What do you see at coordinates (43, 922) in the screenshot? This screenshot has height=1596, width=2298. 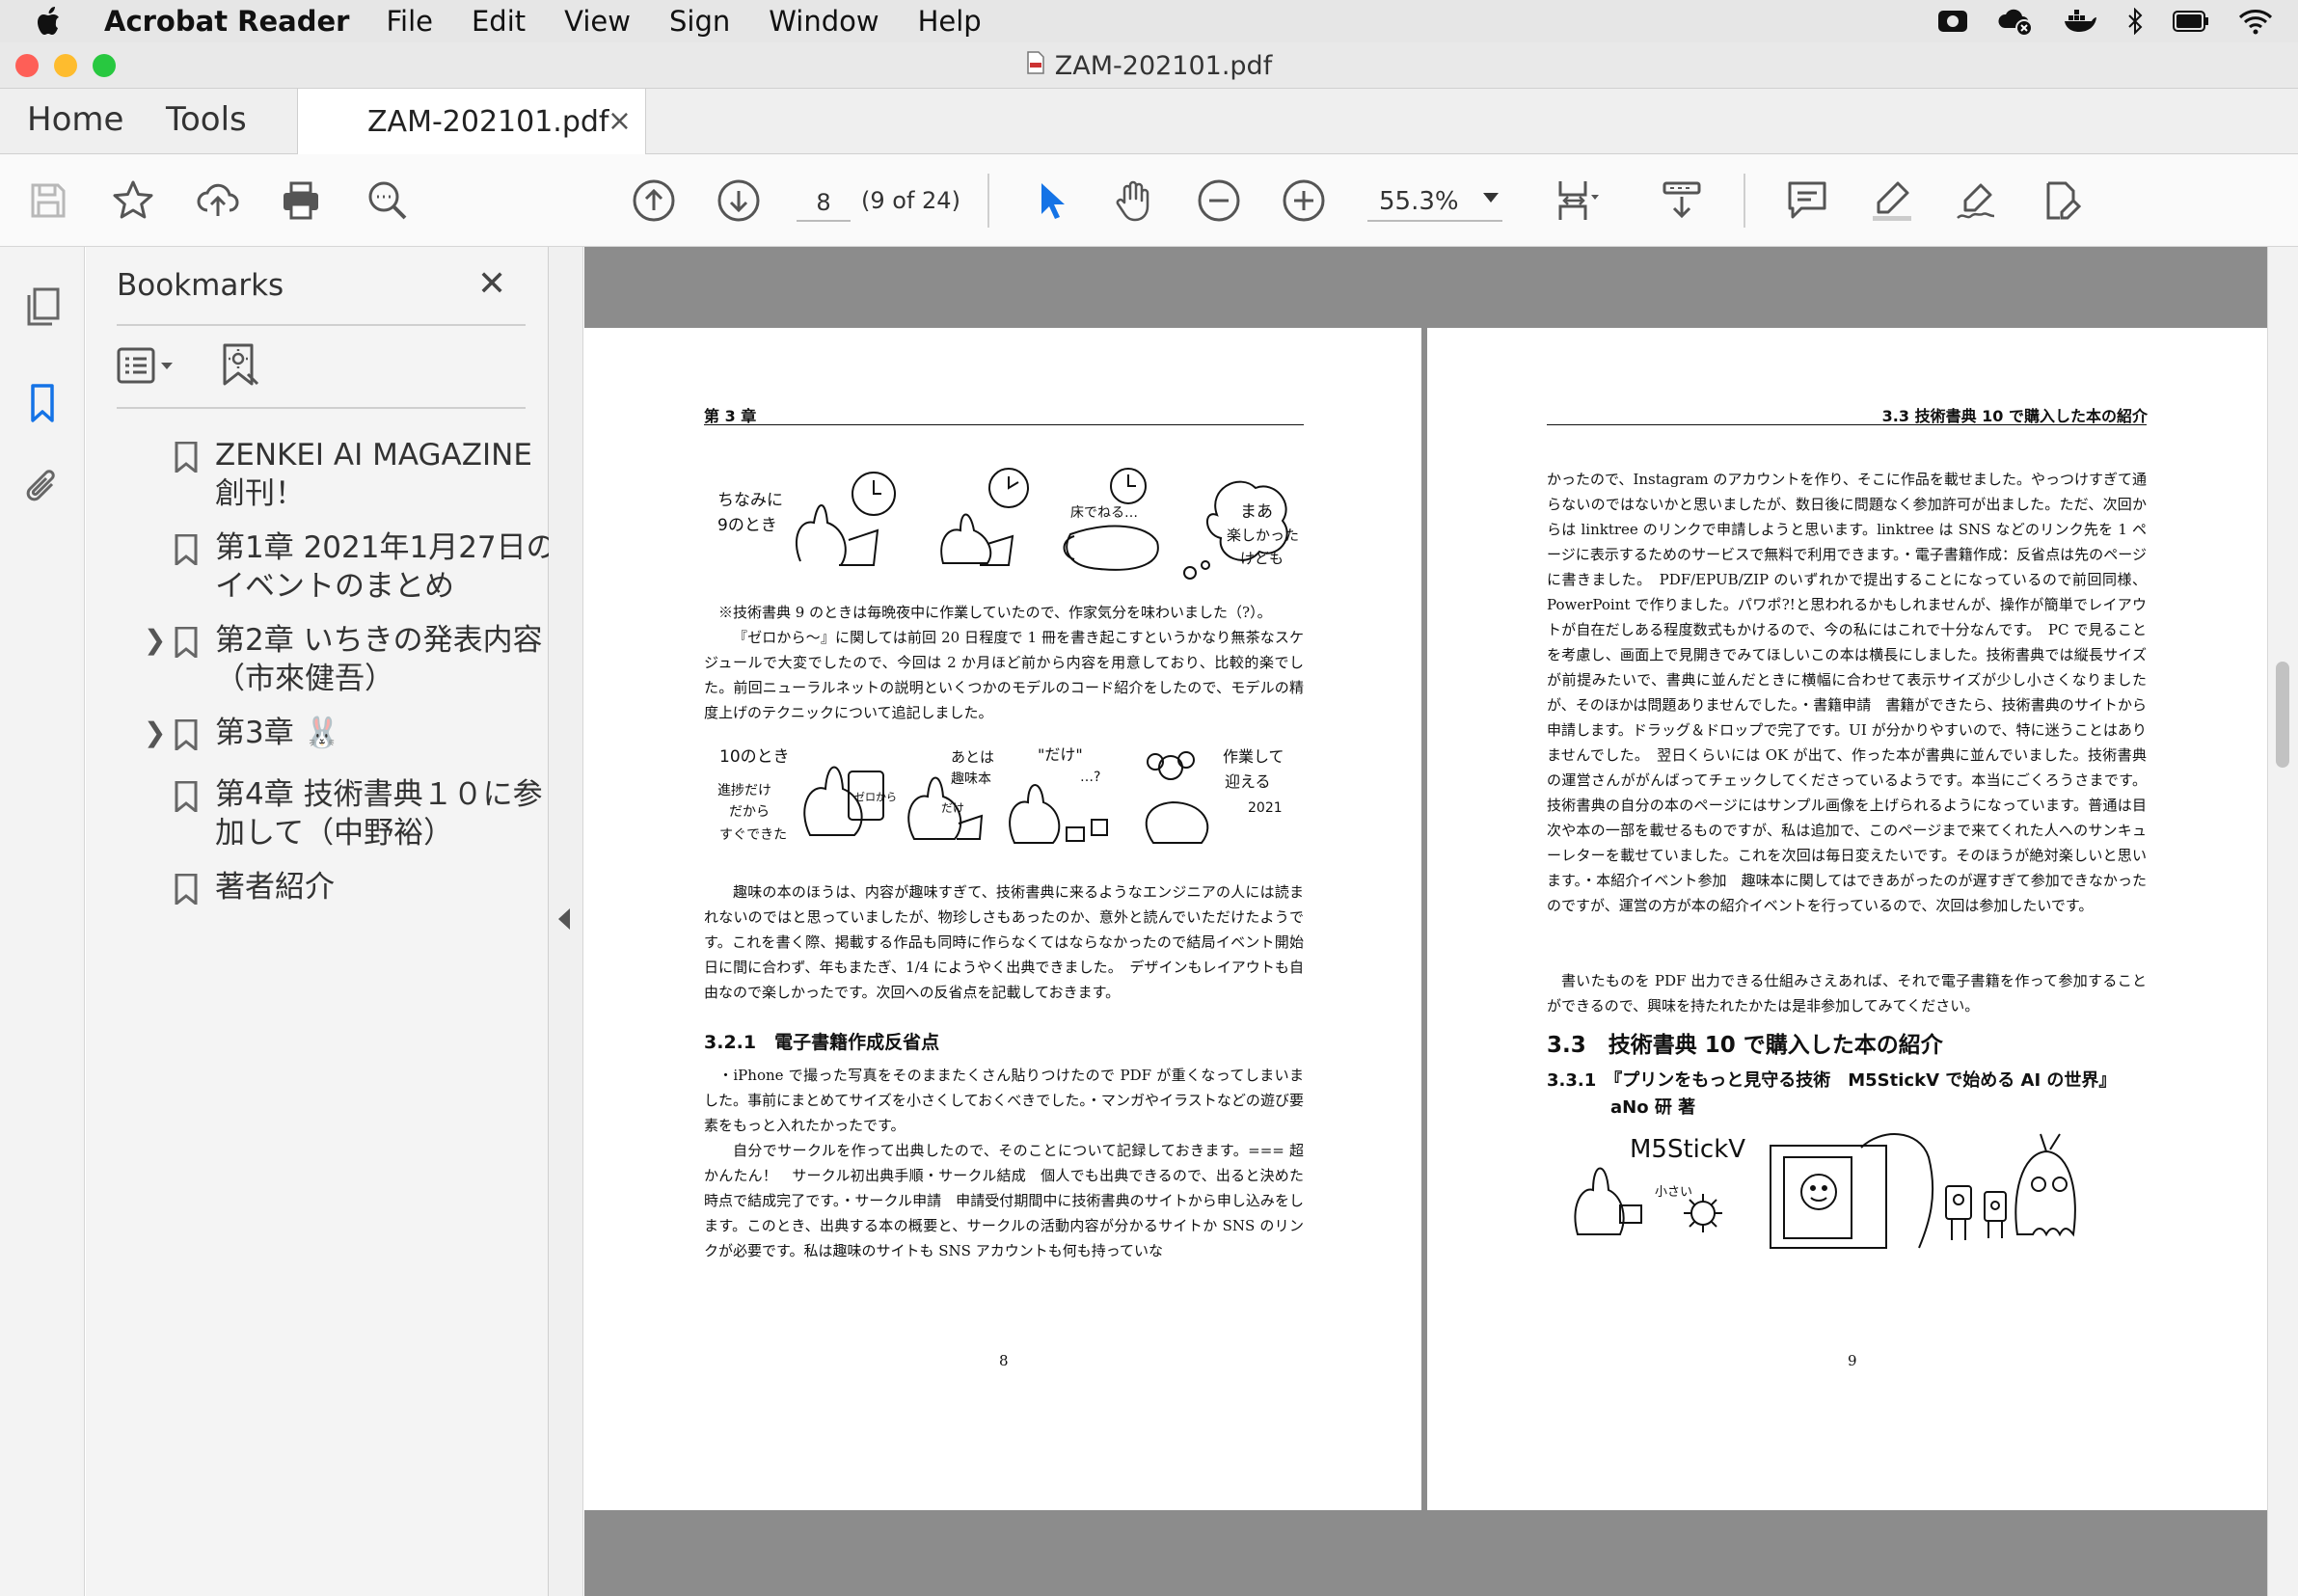 I see `left-rail` at bounding box center [43, 922].